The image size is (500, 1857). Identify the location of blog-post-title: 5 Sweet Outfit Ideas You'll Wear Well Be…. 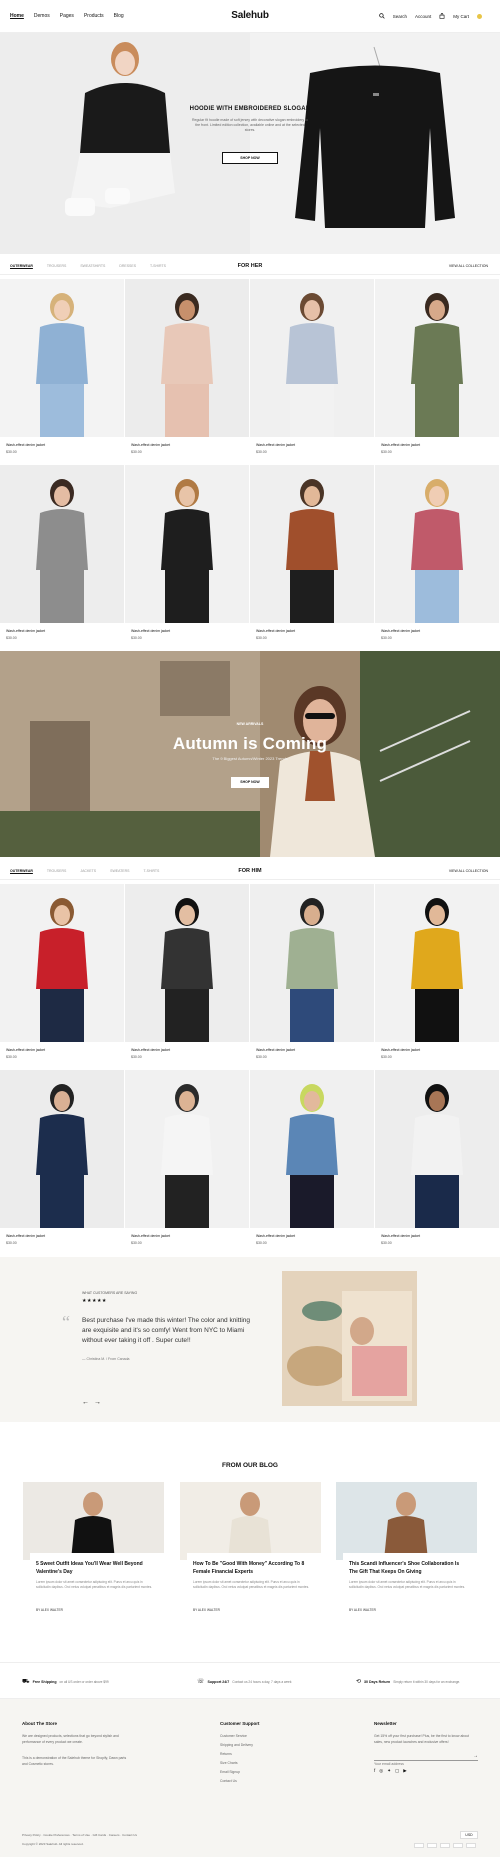
(95, 1568).